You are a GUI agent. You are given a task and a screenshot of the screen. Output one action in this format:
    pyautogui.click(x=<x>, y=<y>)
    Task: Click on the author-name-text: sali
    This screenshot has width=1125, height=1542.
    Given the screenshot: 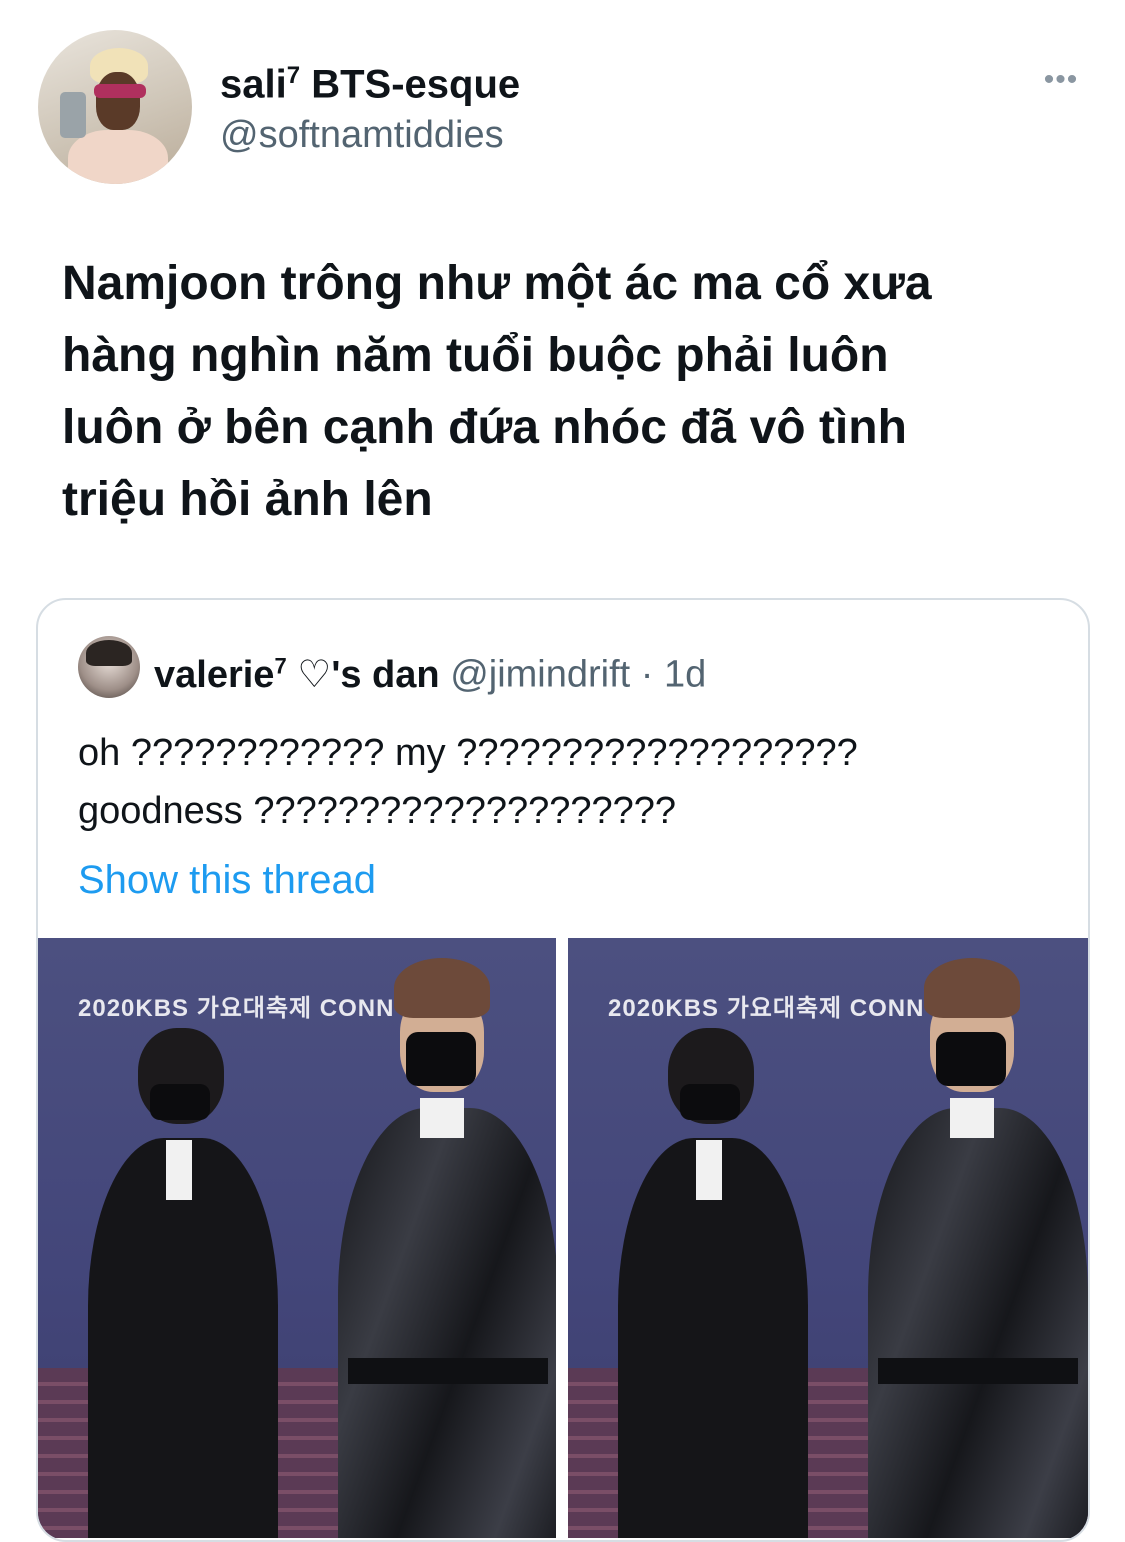 What is the action you would take?
    pyautogui.click(x=253, y=84)
    